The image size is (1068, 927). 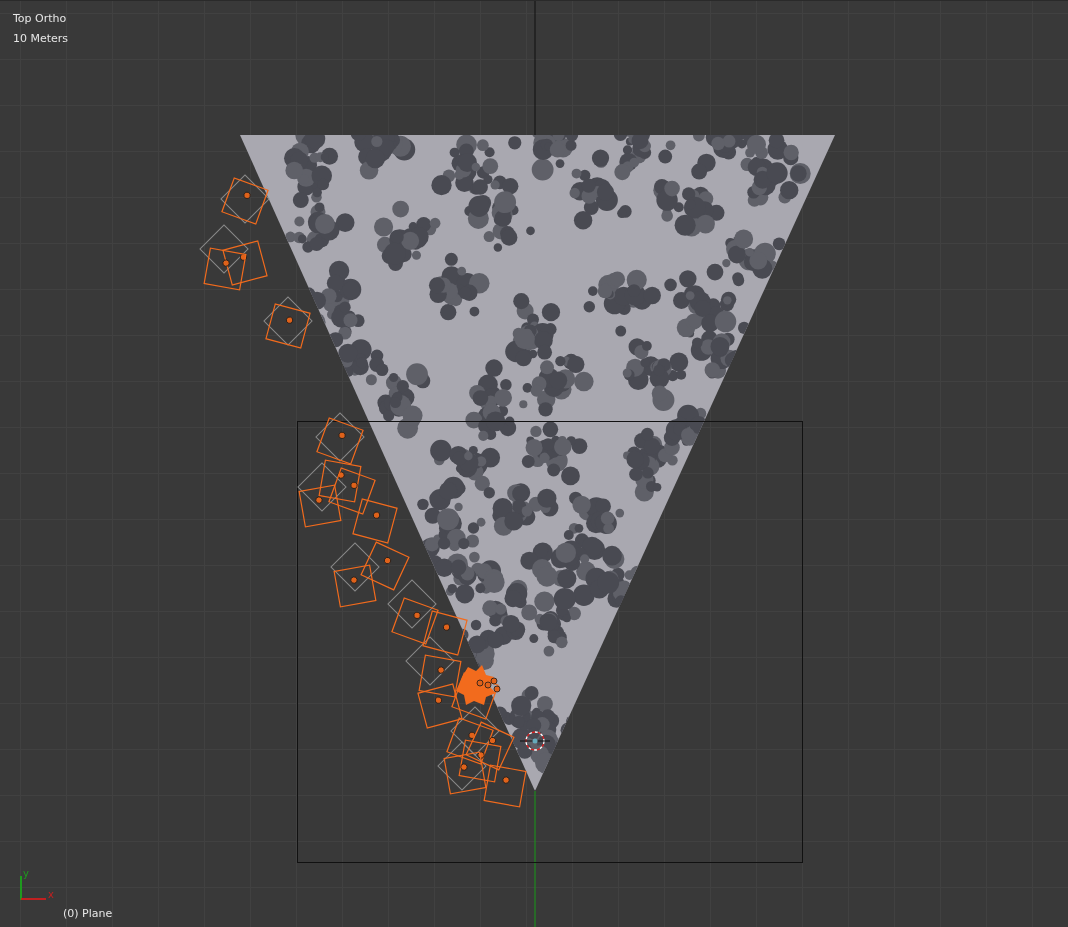 What do you see at coordinates (41, 38) in the screenshot?
I see `grid-scale: 10 Meters` at bounding box center [41, 38].